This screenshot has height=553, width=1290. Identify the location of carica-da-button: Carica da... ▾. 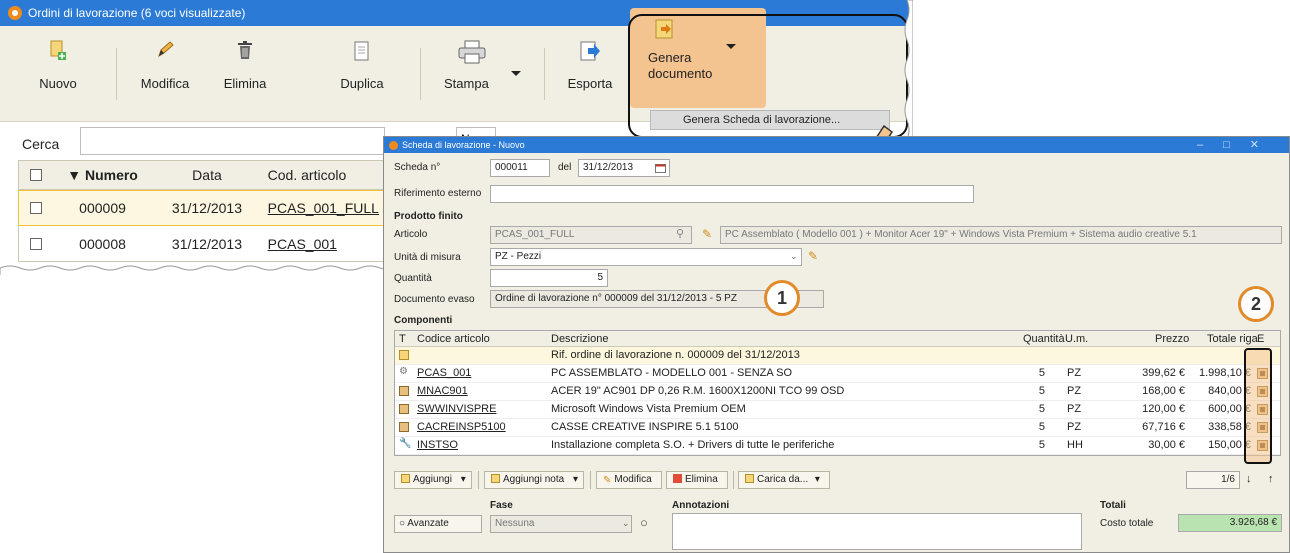
(784, 480).